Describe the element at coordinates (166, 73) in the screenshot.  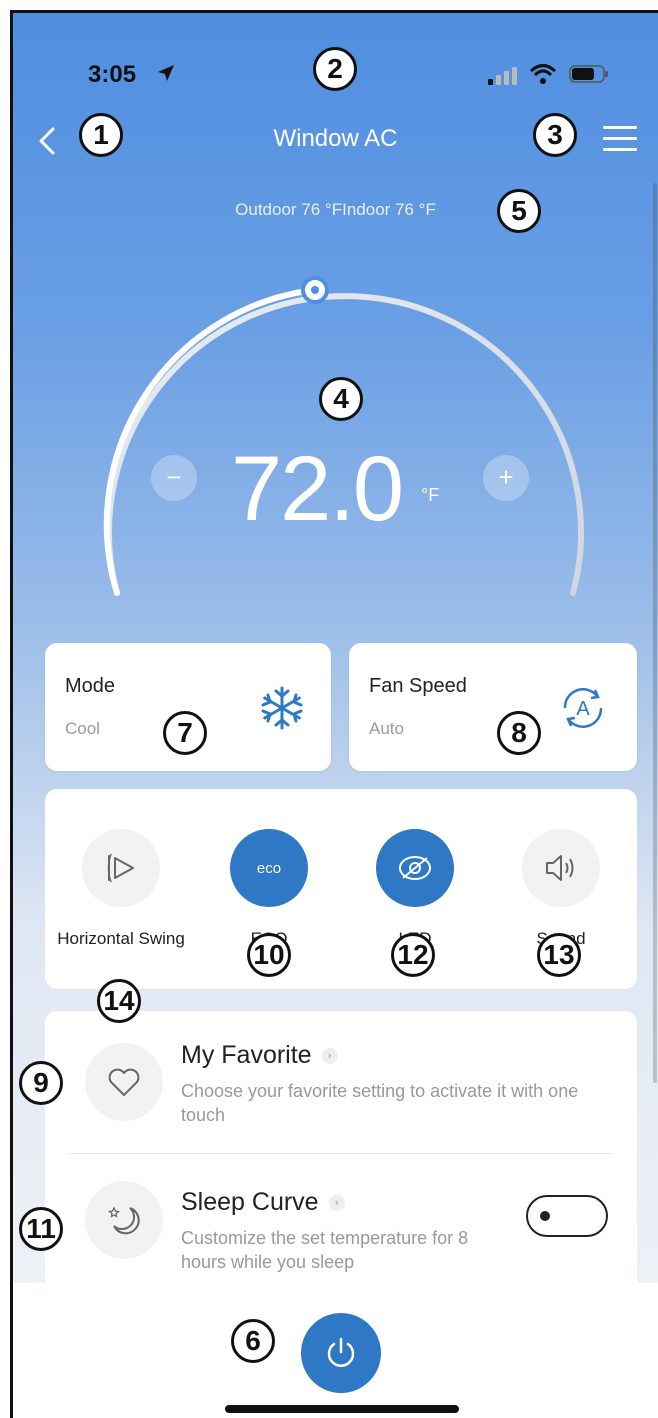
I see `location-arrow-icon` at that location.